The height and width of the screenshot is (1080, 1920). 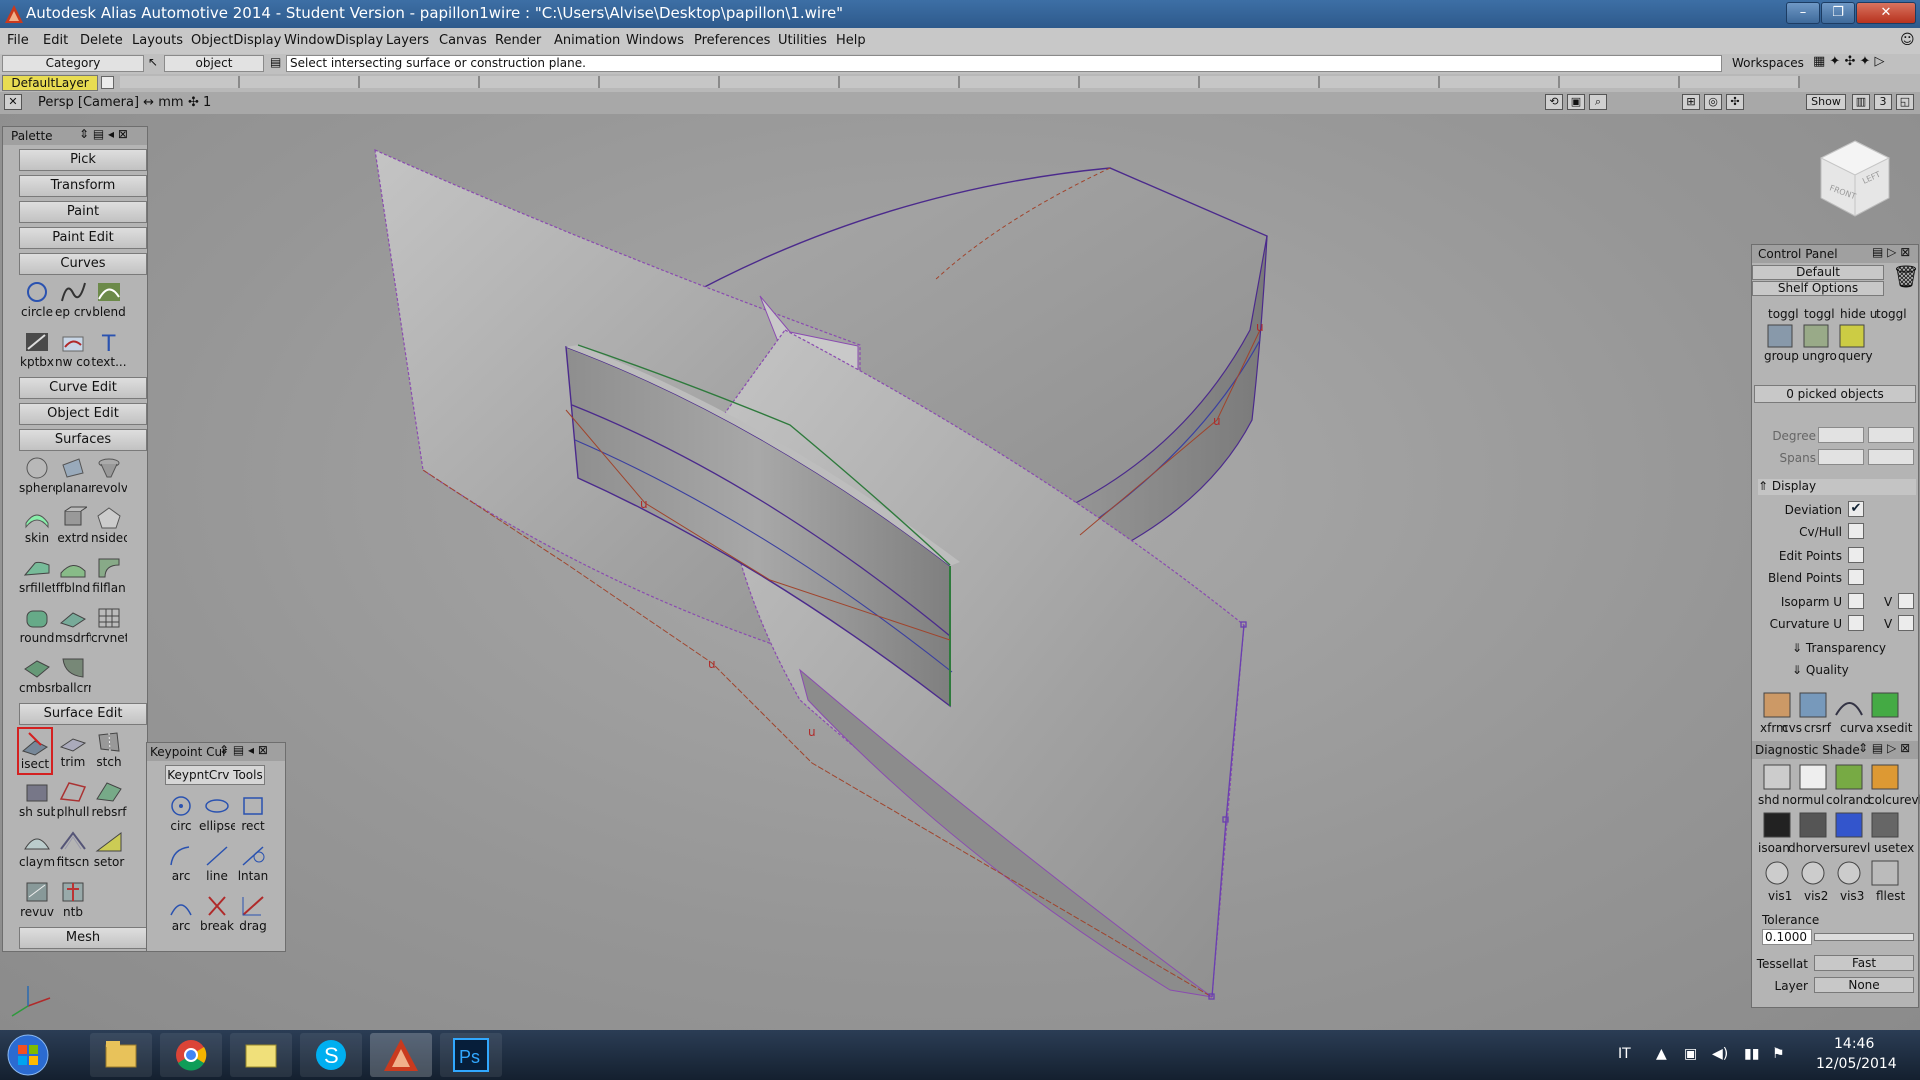 What do you see at coordinates (1838, 13) in the screenshot?
I see `maximize-button: ❐` at bounding box center [1838, 13].